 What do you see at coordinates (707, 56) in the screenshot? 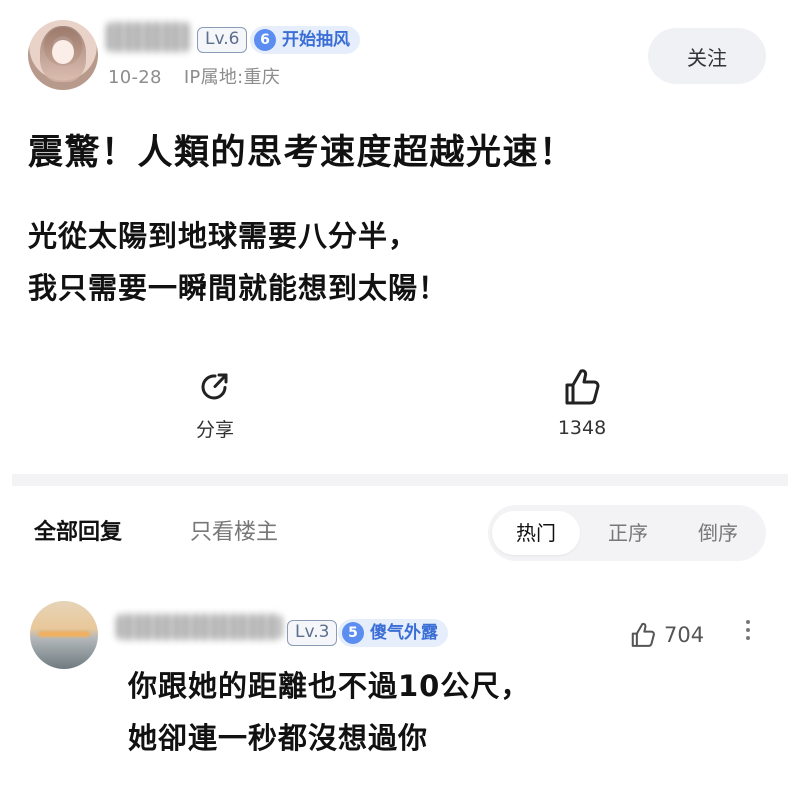
I see `follow-button: 关注` at bounding box center [707, 56].